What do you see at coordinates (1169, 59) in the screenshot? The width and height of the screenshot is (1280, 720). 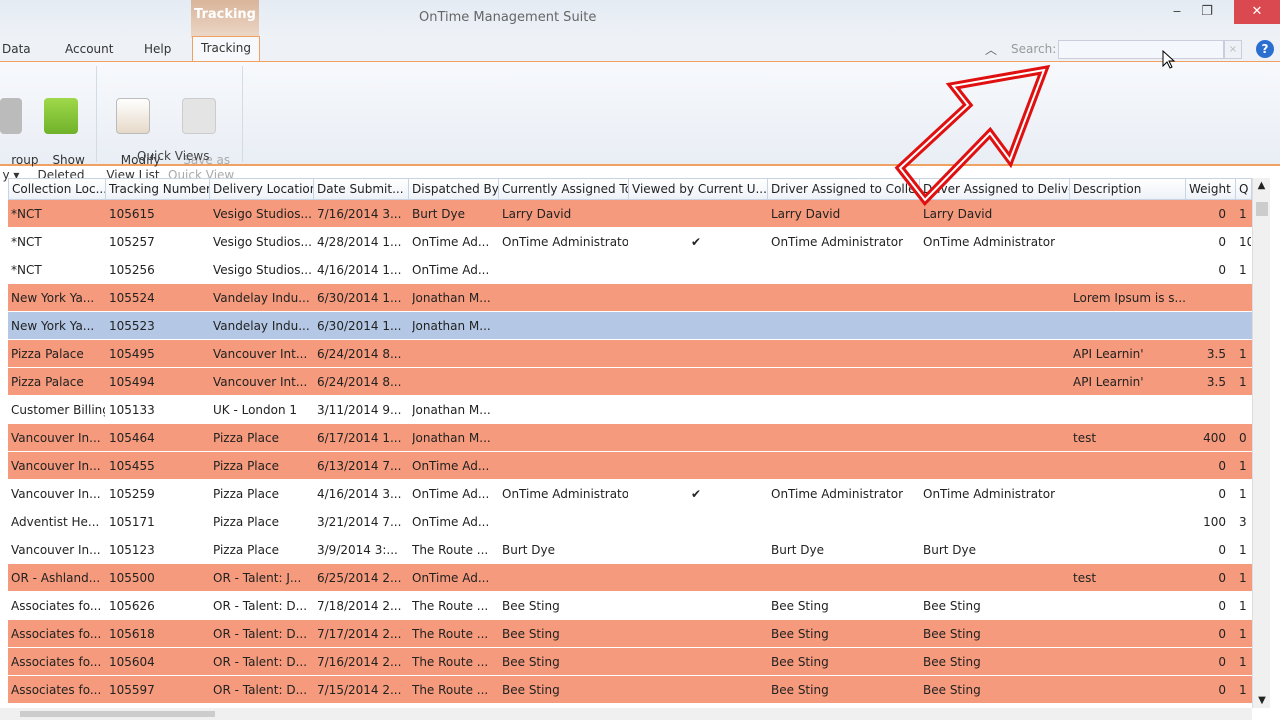 I see `mouse-cursor-icon` at bounding box center [1169, 59].